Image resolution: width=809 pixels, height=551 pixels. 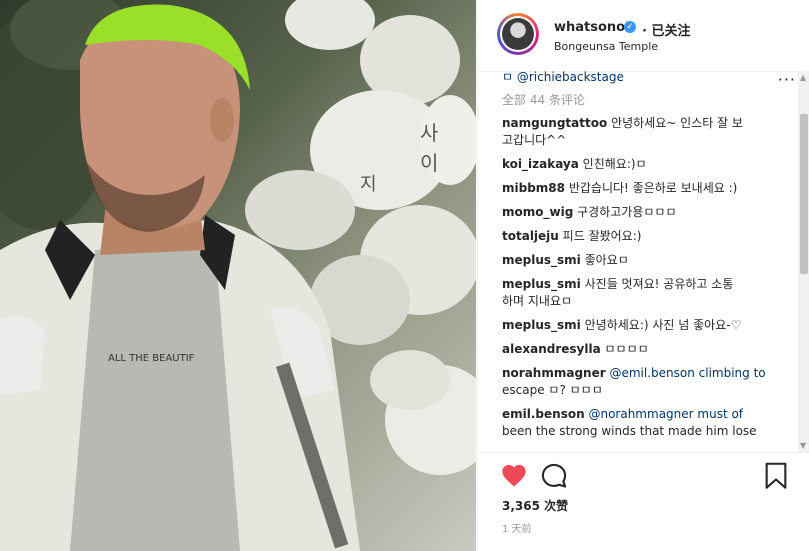 I want to click on list-item: alexandresylla ㅁㅁㅁㅁ, so click(x=637, y=349).